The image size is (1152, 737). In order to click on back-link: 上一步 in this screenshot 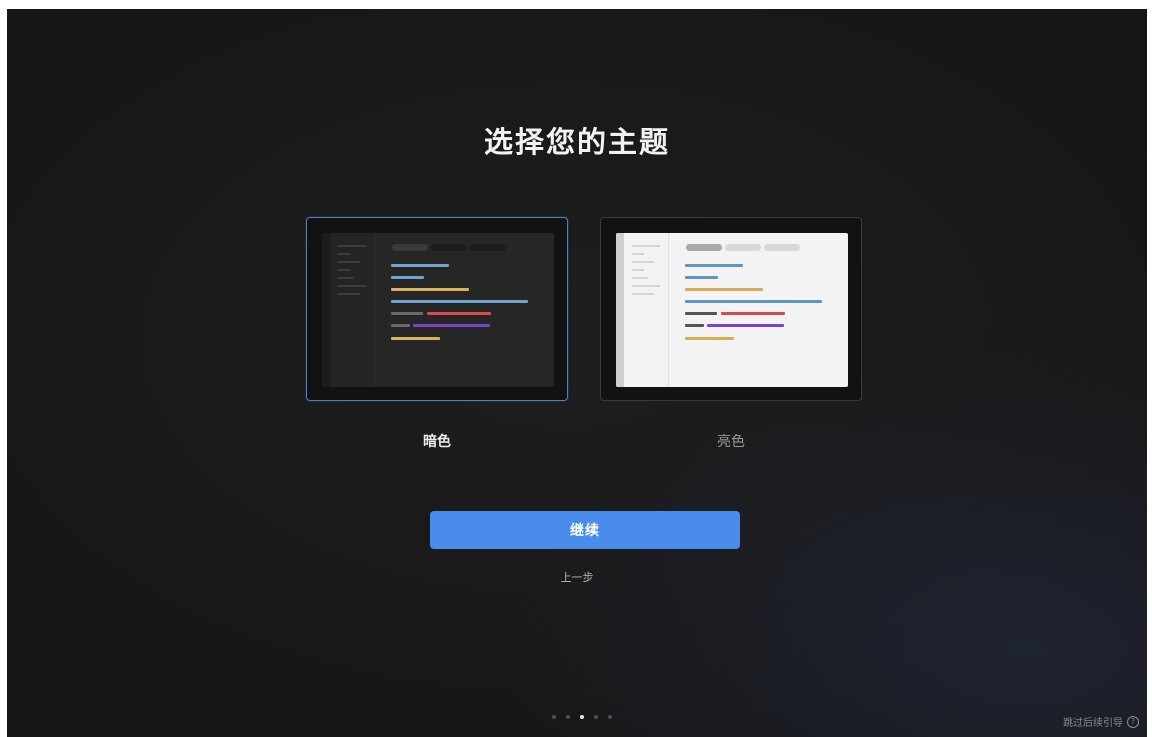, I will do `click(577, 577)`.